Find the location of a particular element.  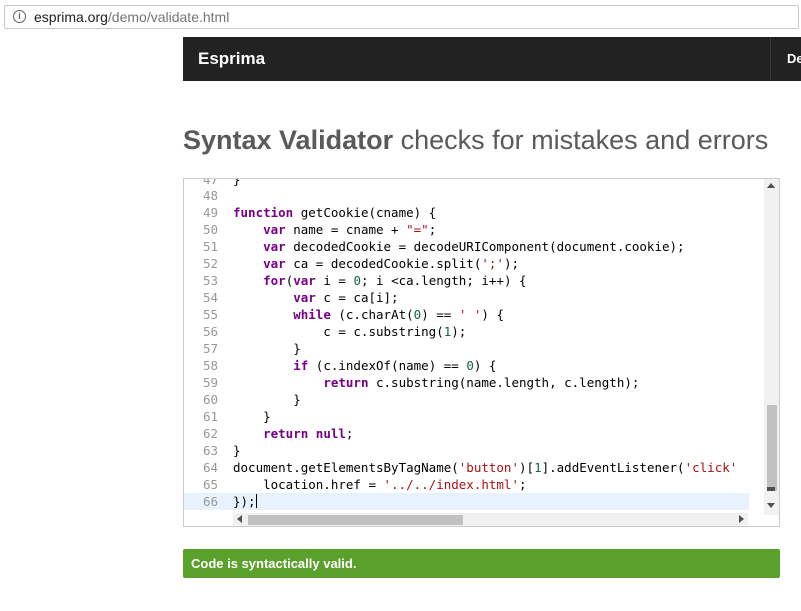

line-number: 63 is located at coordinates (210, 450).